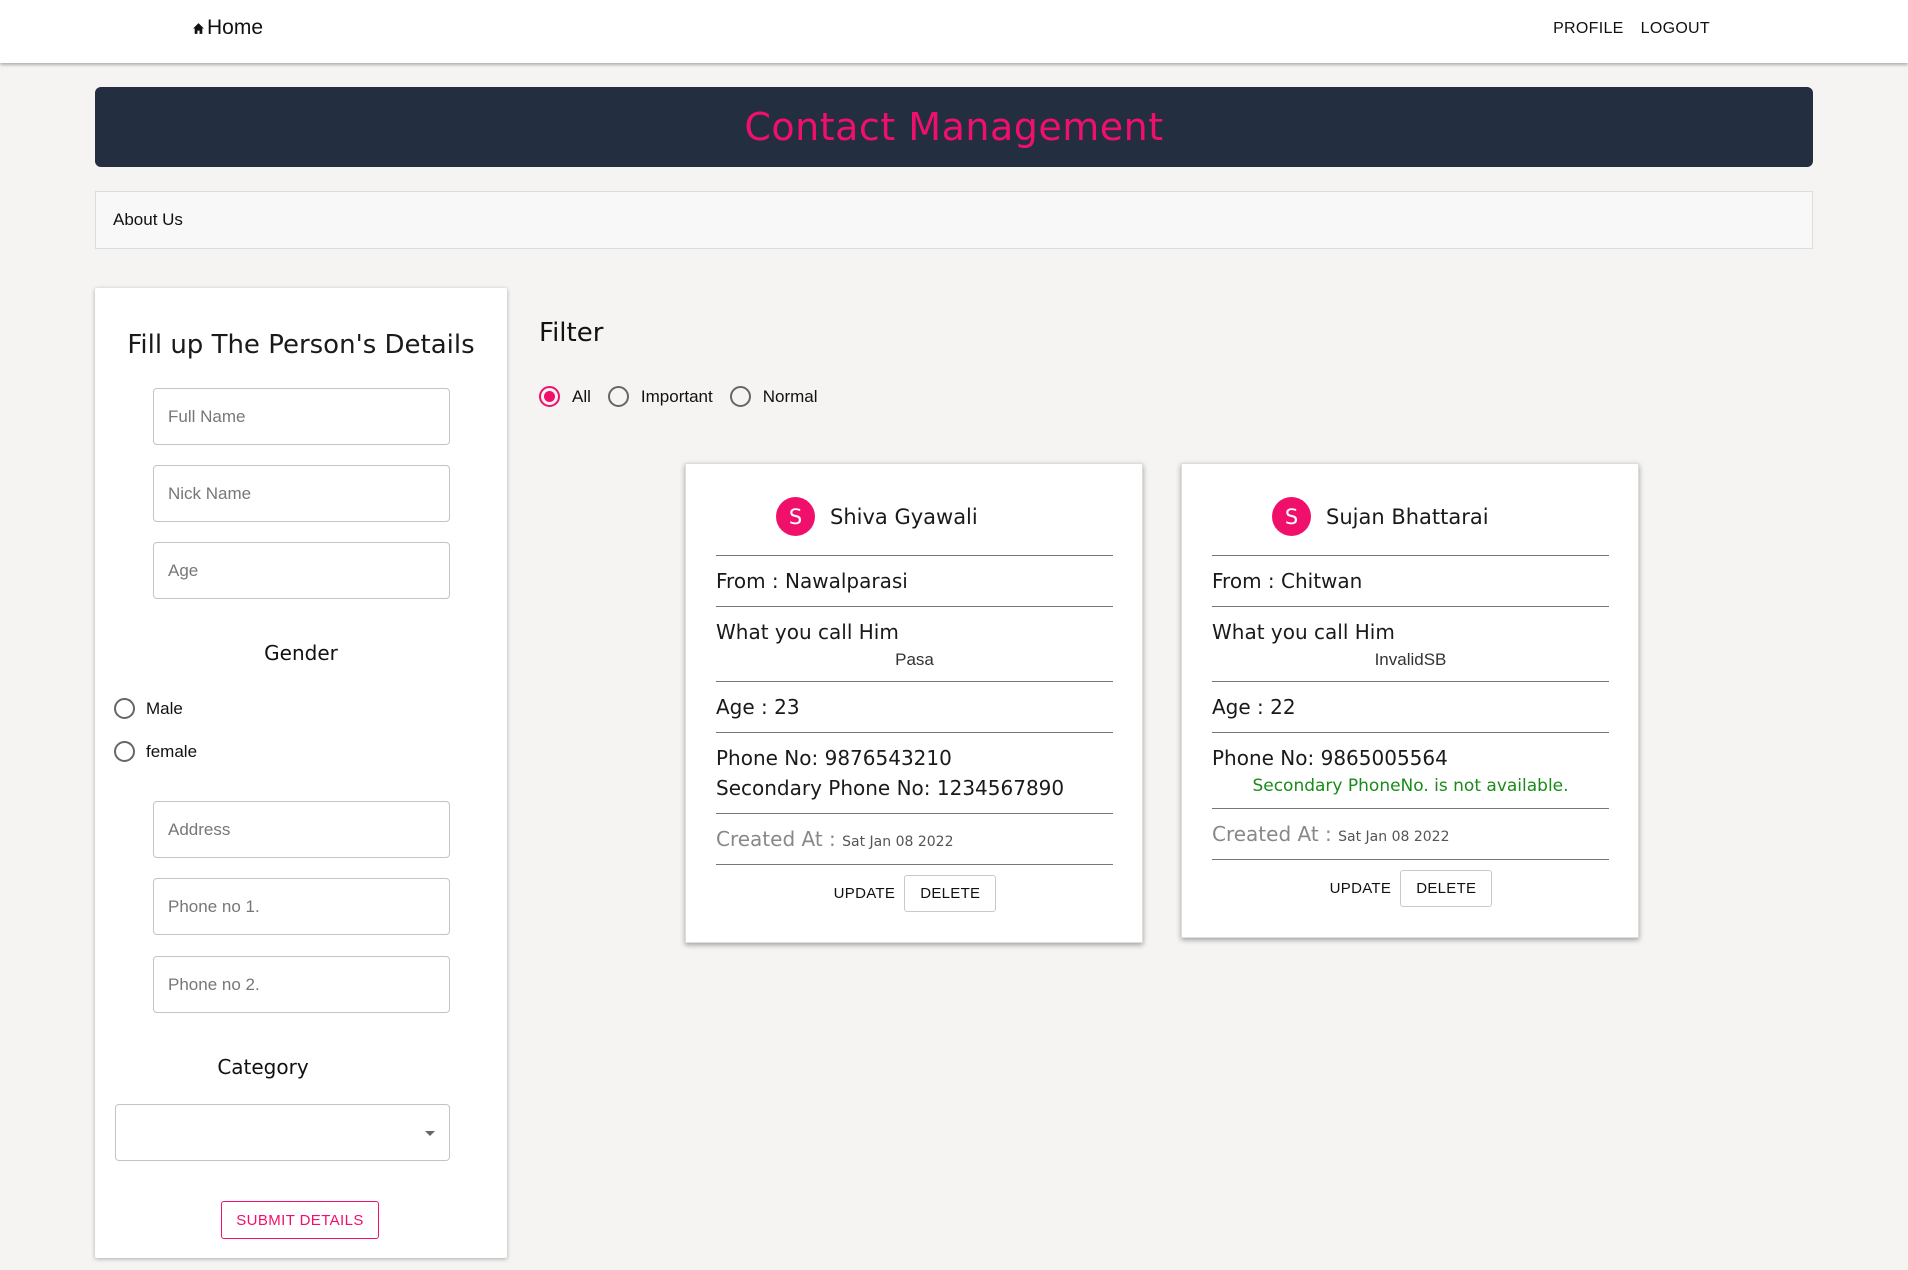 This screenshot has width=1908, height=1270. I want to click on contact-secondary-phone: Secondary Phone No: 1234567890, so click(890, 788).